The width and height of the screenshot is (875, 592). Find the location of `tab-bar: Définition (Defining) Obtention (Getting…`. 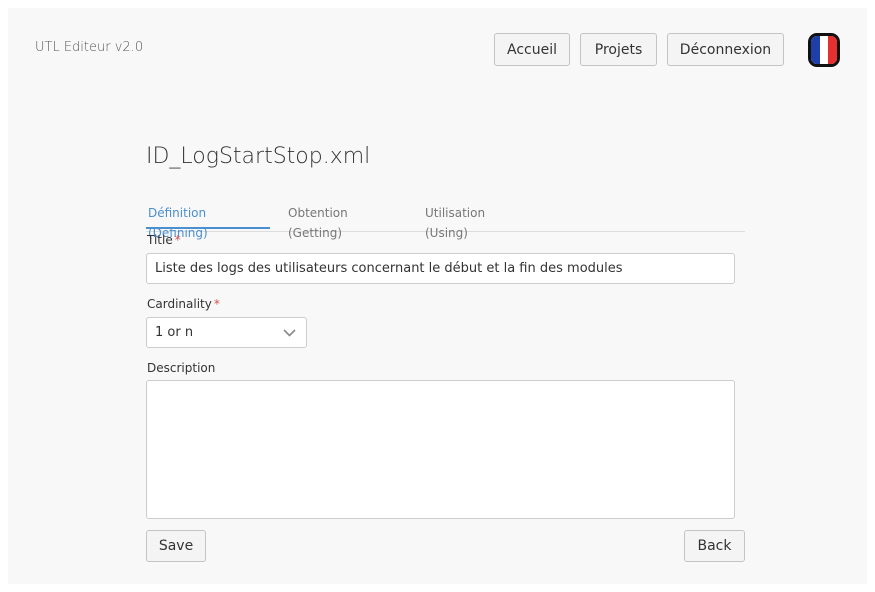

tab-bar: Définition (Defining) Obtention (Getting… is located at coordinates (445, 221).